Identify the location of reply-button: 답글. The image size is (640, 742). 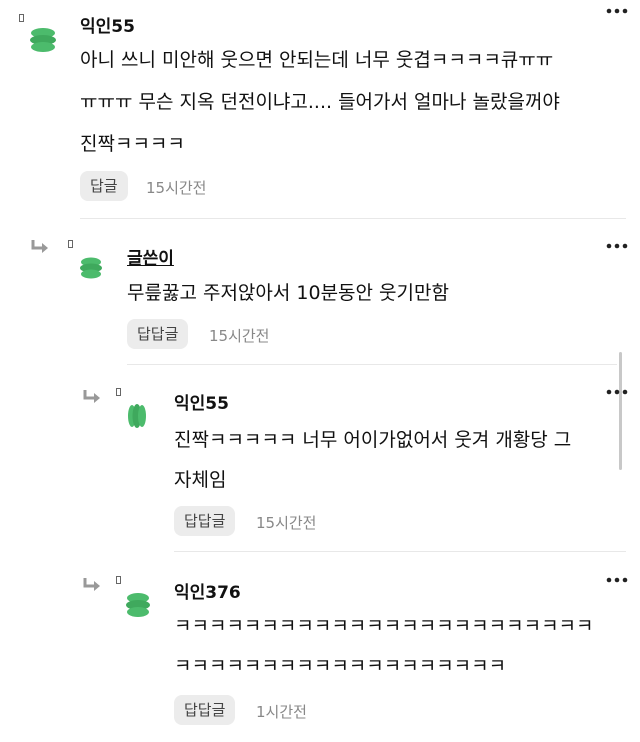
(104, 186).